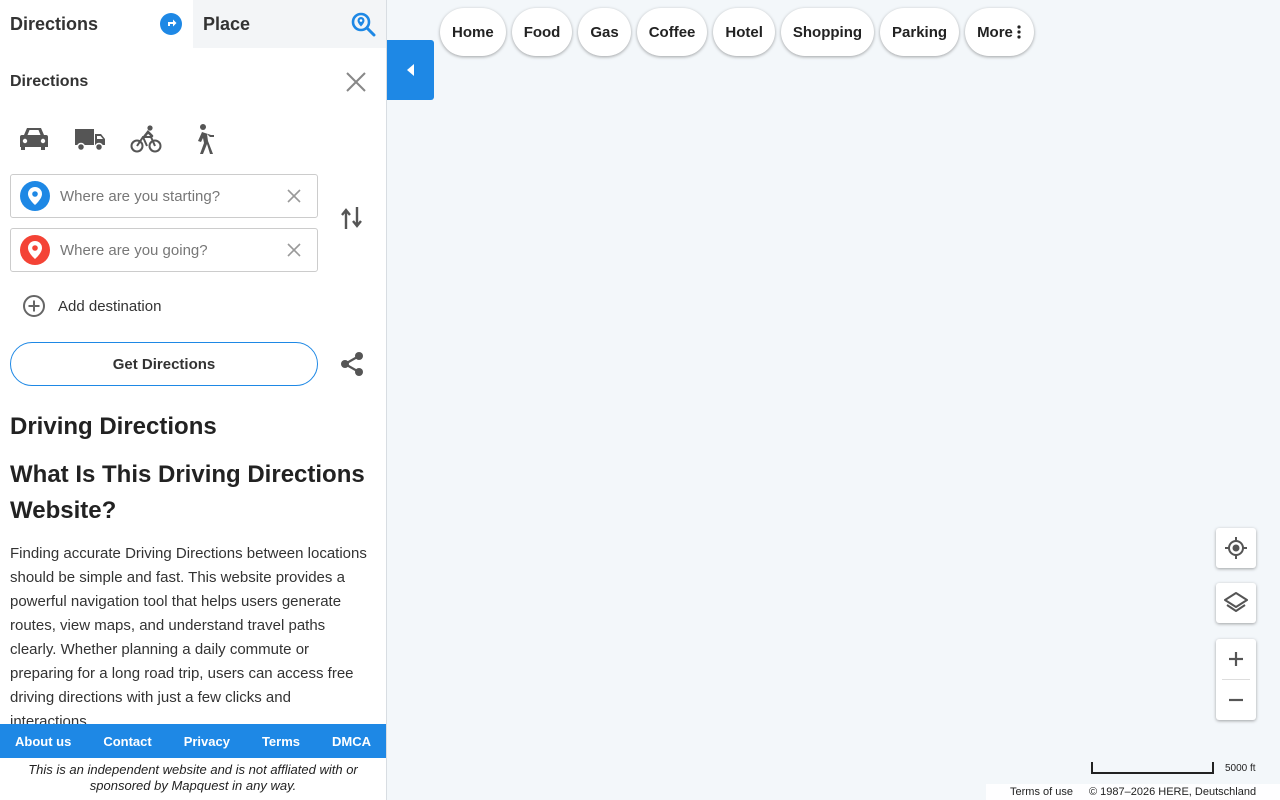  I want to click on category-food: Food, so click(542, 32).